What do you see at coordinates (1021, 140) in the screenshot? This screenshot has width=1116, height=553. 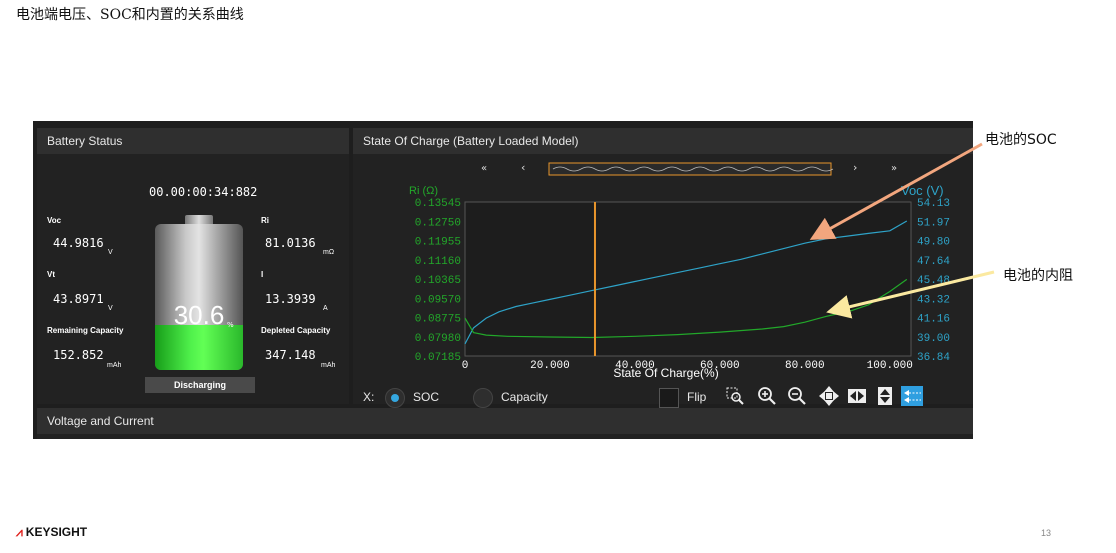 I see `soc-callout-label: 电池的SOC` at bounding box center [1021, 140].